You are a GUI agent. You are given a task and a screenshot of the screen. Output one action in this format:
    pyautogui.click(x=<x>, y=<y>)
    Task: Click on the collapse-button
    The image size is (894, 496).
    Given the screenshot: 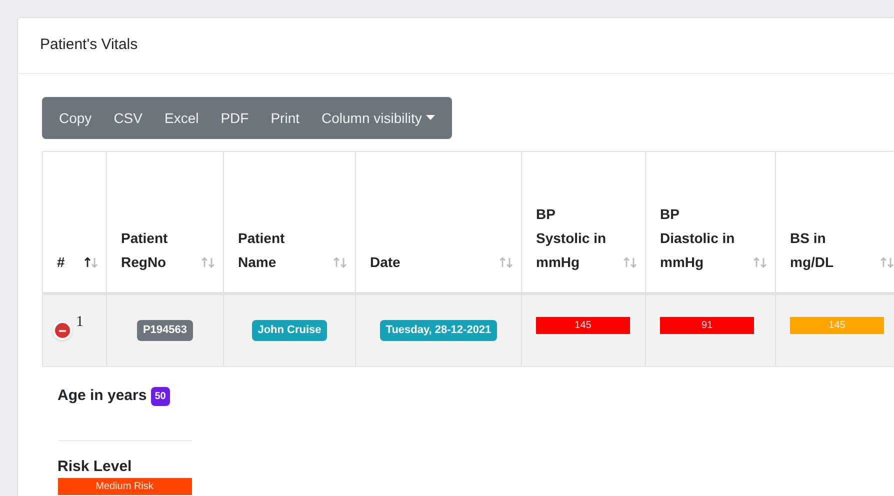 What is the action you would take?
    pyautogui.click(x=62, y=330)
    